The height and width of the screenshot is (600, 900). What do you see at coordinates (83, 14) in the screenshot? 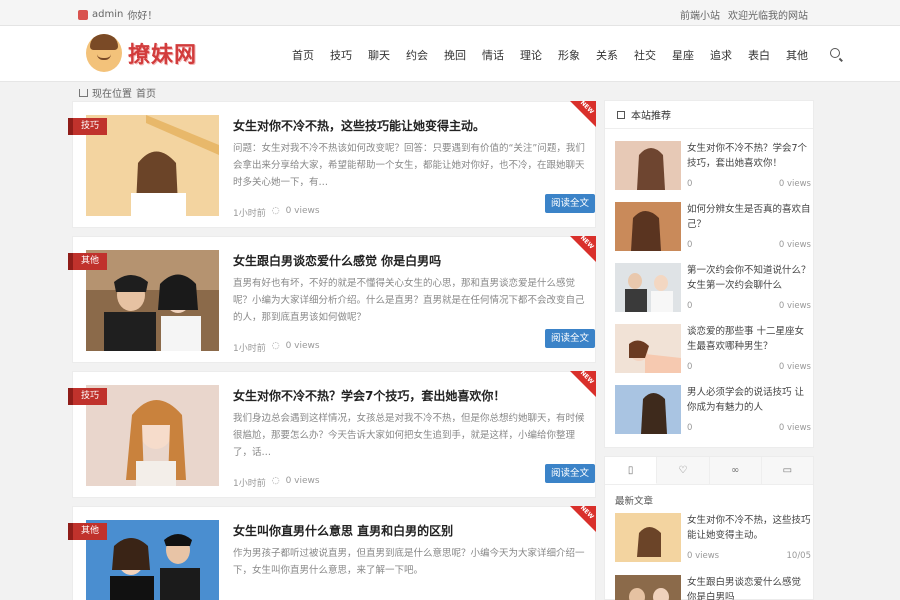
I see `shield-icon` at bounding box center [83, 14].